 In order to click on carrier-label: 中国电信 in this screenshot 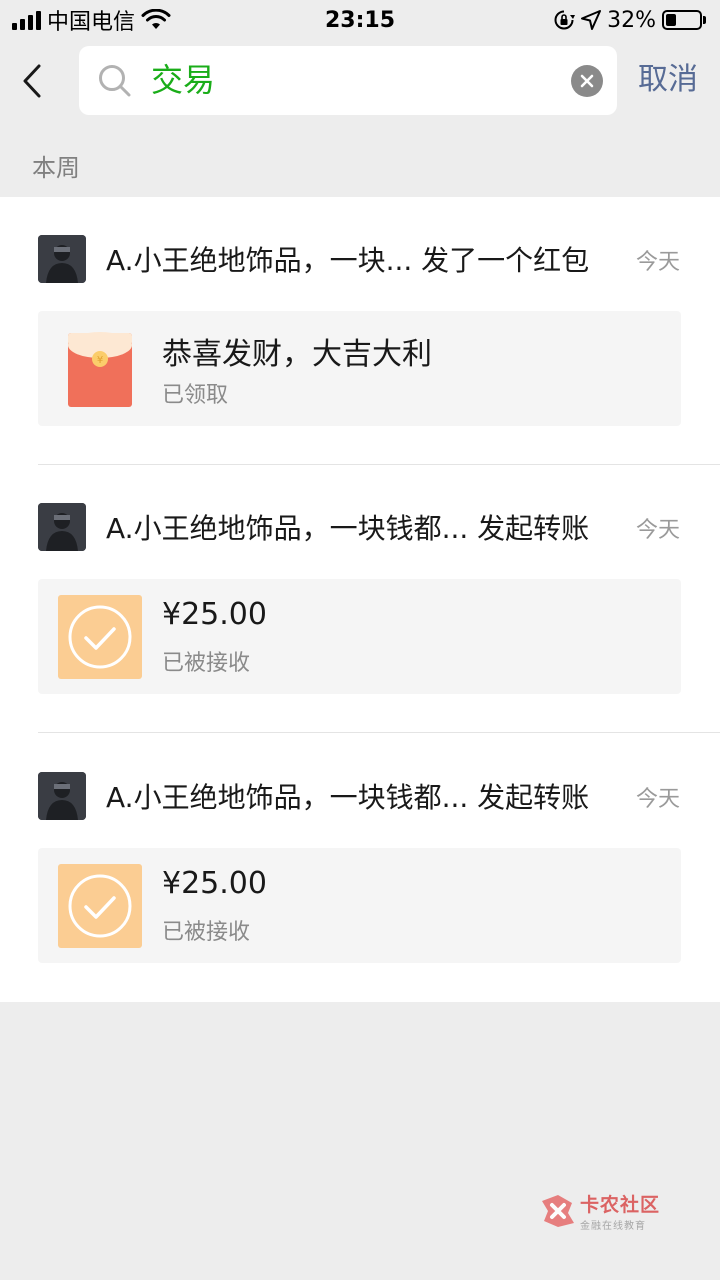, I will do `click(91, 22)`.